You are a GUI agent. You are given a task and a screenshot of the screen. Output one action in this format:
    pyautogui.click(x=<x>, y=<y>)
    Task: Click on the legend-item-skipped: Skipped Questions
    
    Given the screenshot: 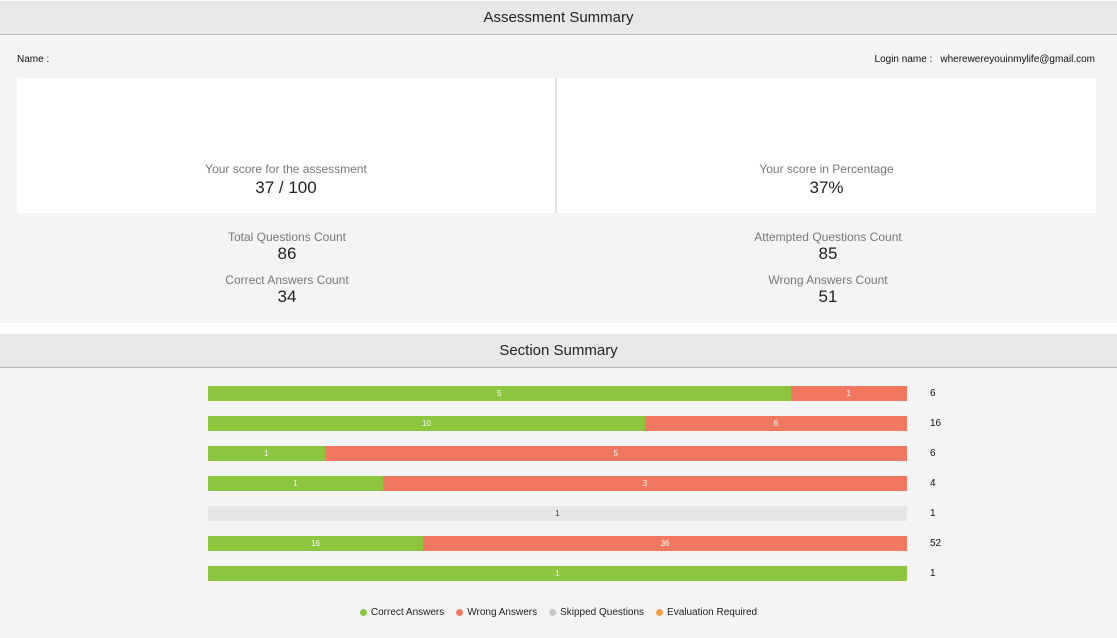 What is the action you would take?
    pyautogui.click(x=596, y=612)
    